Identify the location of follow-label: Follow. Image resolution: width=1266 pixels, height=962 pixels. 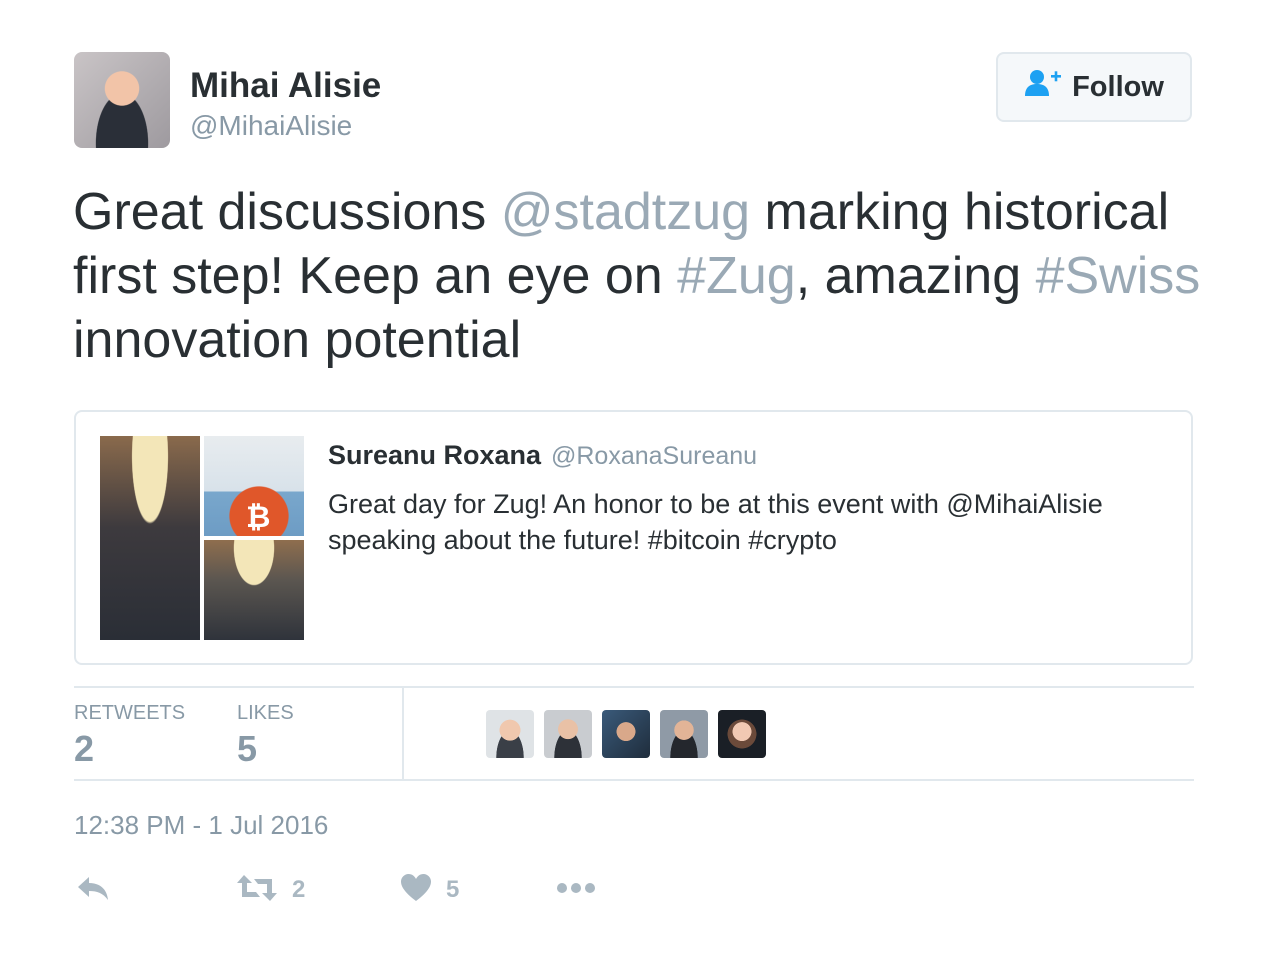
(1118, 86).